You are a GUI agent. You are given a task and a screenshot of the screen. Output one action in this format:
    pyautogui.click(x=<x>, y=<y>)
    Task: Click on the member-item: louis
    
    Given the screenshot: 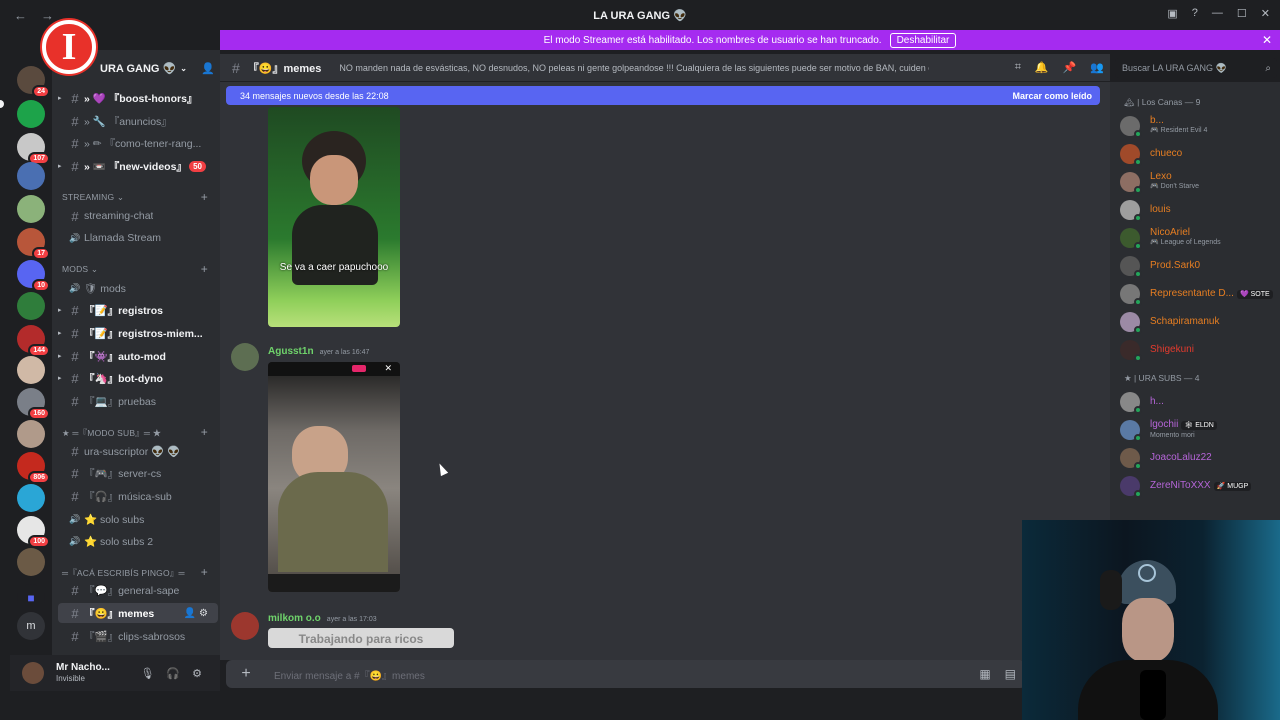 What is the action you would take?
    pyautogui.click(x=1200, y=210)
    